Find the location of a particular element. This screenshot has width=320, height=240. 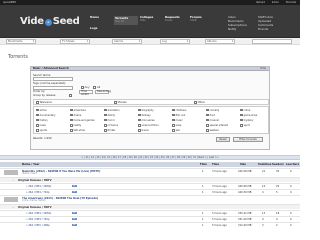

nav-requests: Requests Rules is located at coordinates (177, 19).